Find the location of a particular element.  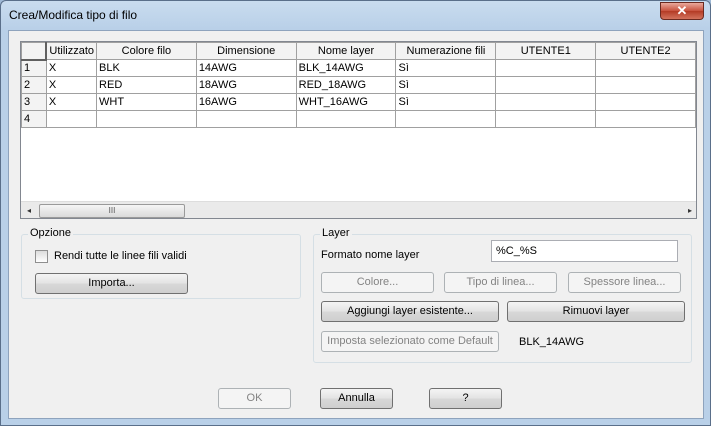

row-number: 1 is located at coordinates (34, 68).